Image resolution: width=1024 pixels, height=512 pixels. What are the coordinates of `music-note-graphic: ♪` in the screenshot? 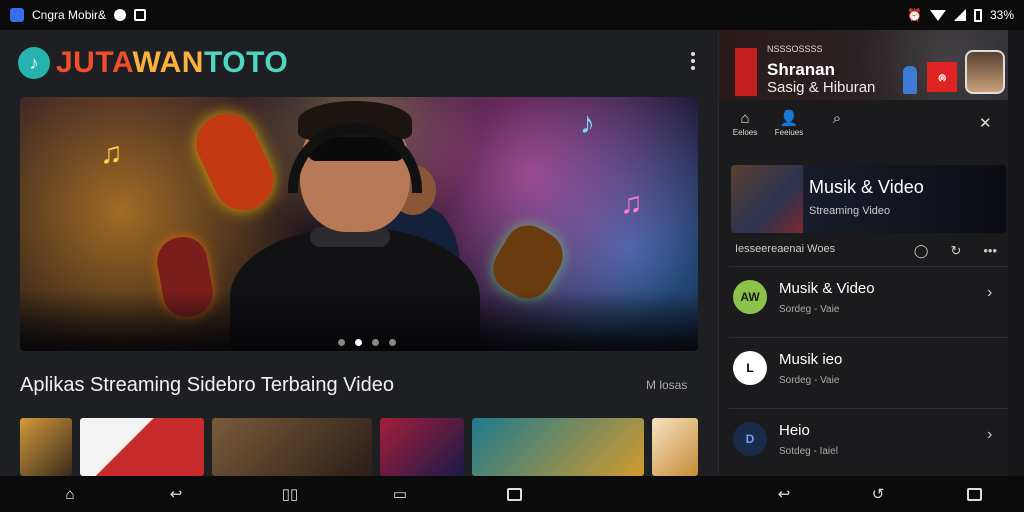 It's located at (587, 123).